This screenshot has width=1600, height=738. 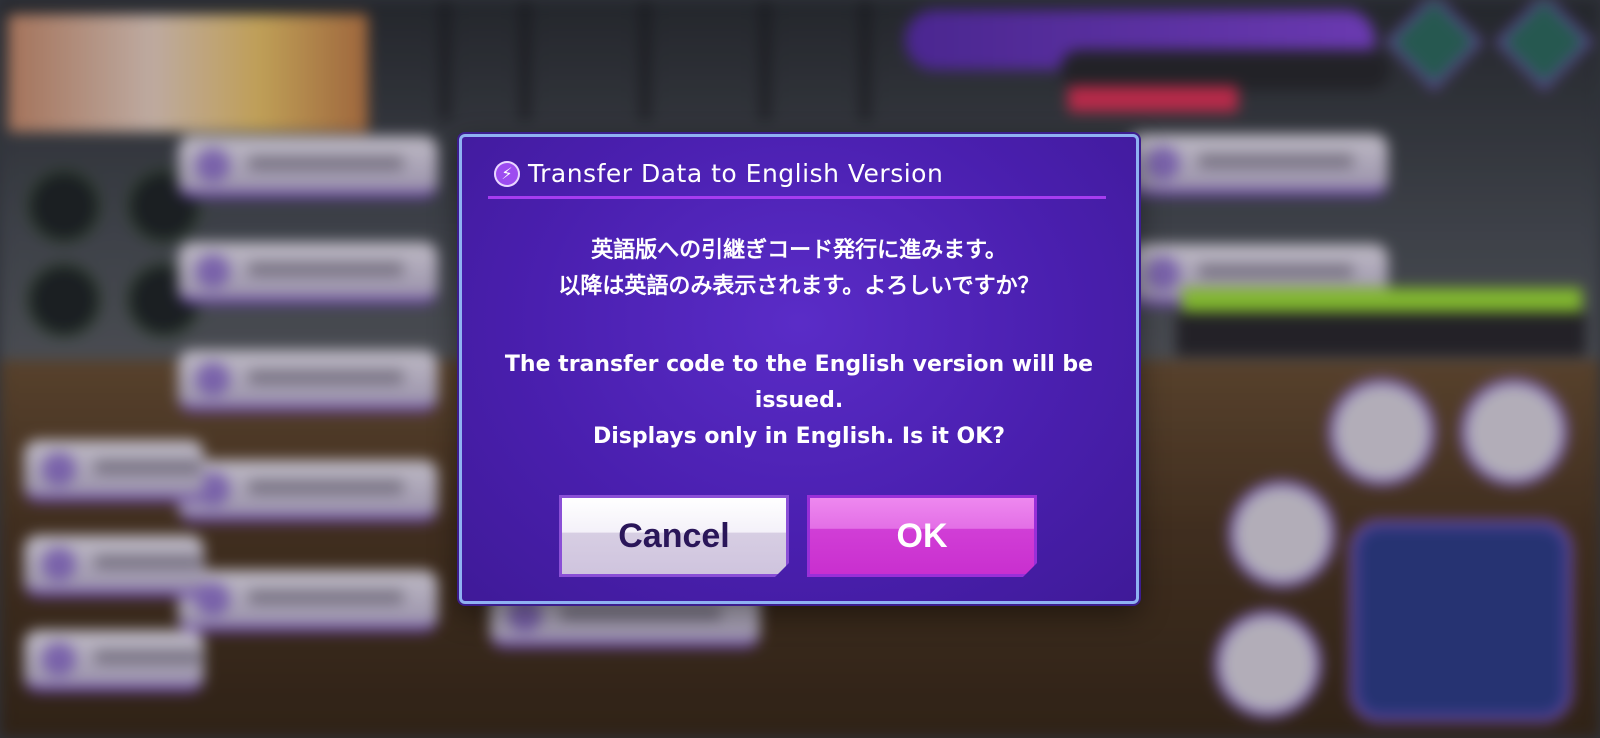 What do you see at coordinates (797, 197) in the screenshot?
I see `title-divider` at bounding box center [797, 197].